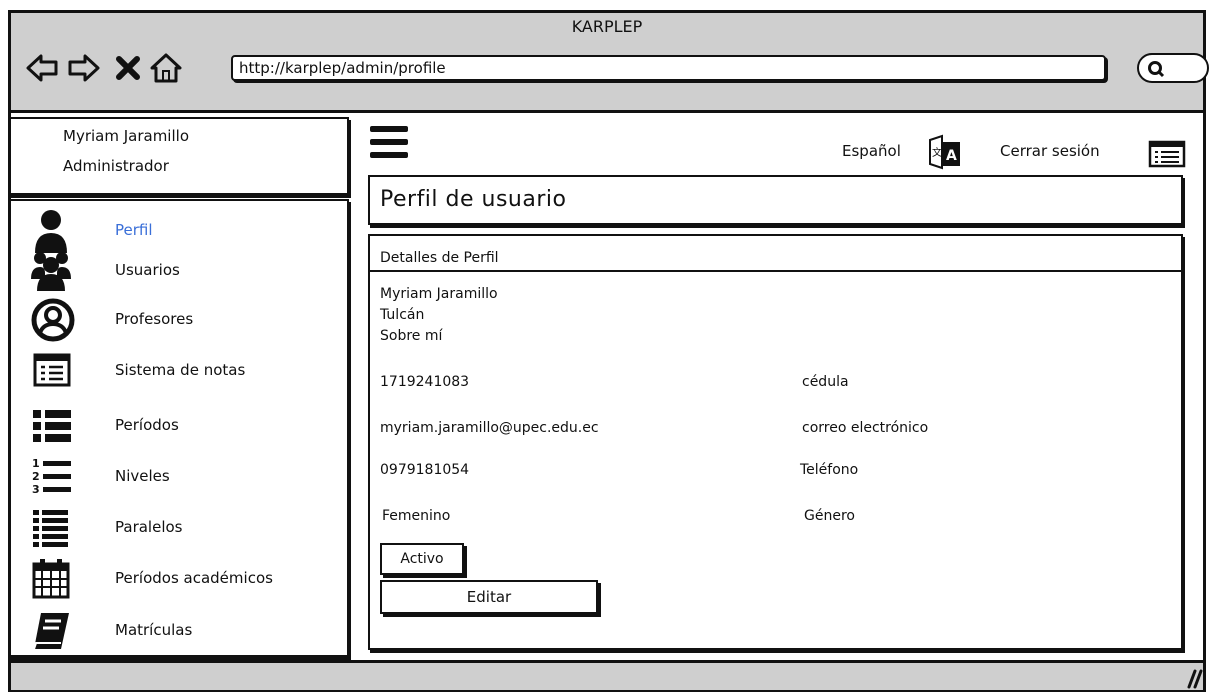 The width and height of the screenshot is (1214, 692). I want to click on sidebar-item-periodos: Períodos, so click(186, 426).